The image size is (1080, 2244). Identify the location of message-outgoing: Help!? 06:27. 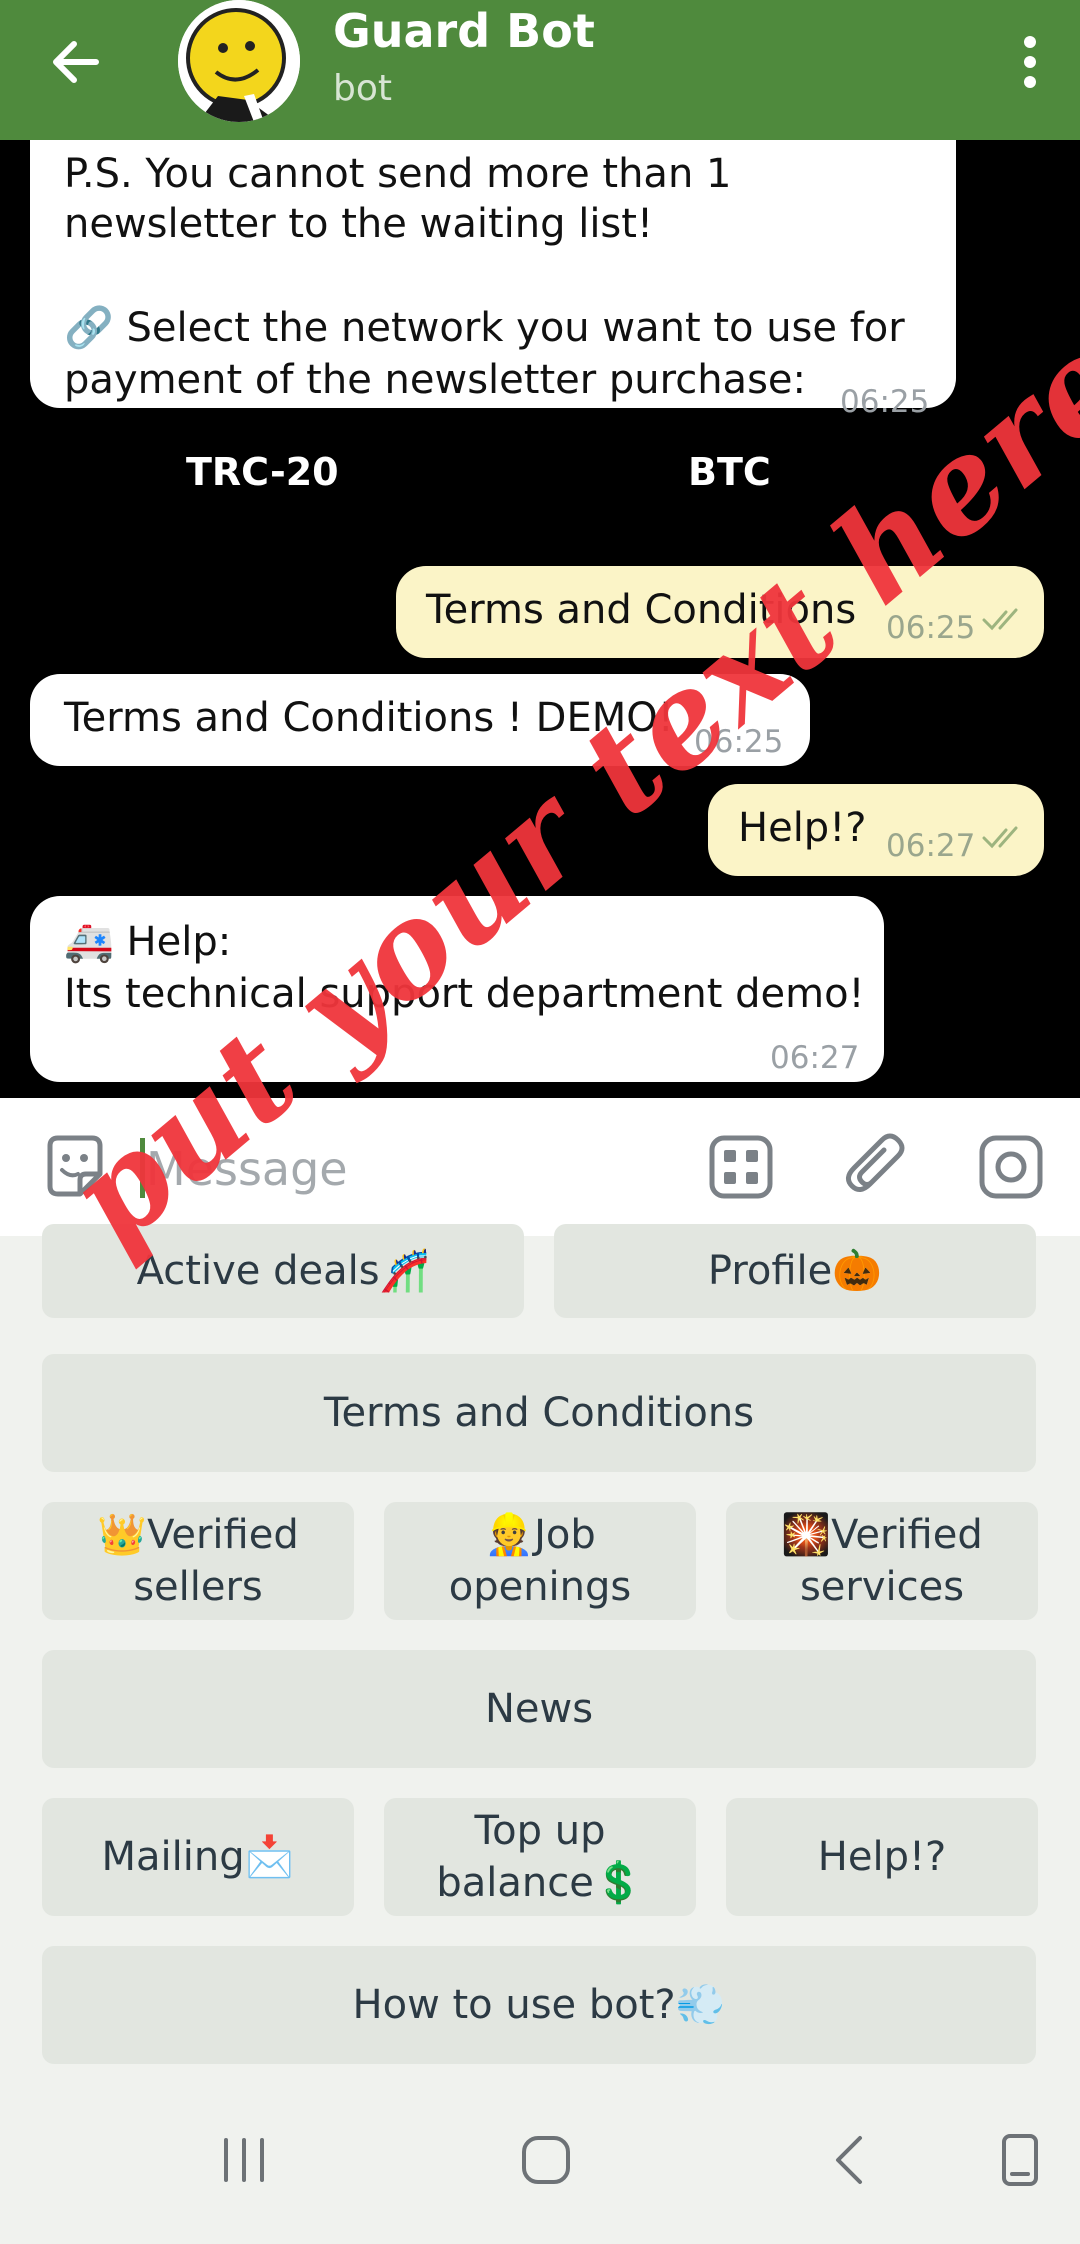
(876, 830).